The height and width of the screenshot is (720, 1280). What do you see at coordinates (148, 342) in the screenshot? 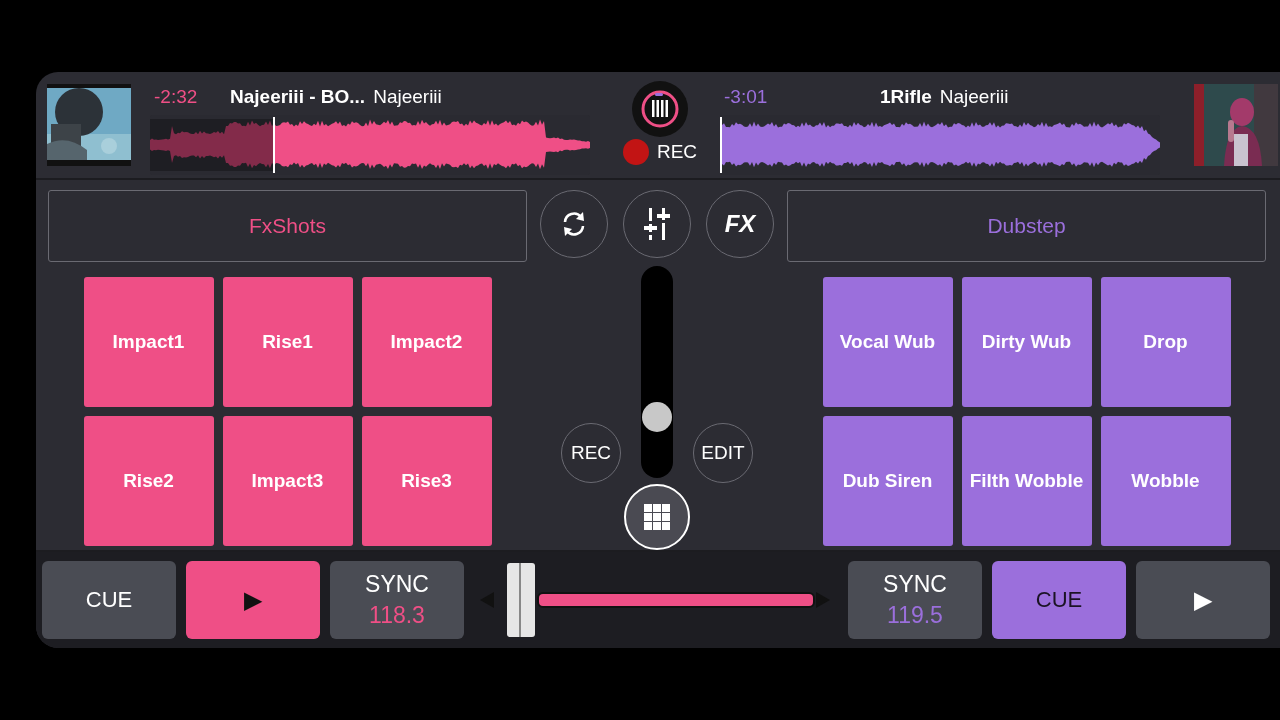
I see `sample-pad: Impact1` at bounding box center [148, 342].